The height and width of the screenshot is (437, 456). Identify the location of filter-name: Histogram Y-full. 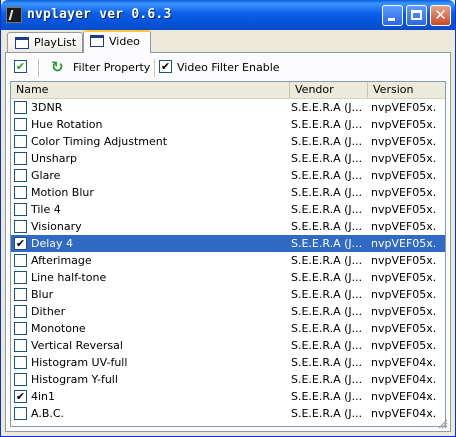
(74, 379).